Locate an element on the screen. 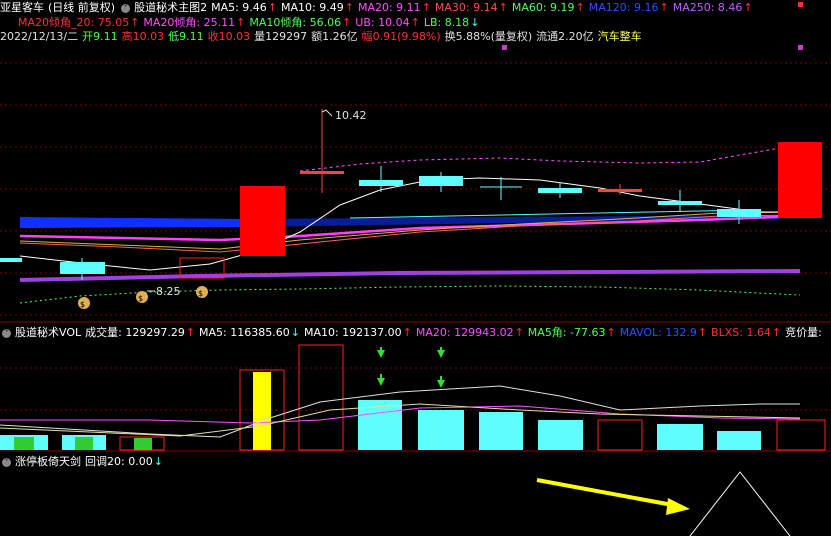  money-bag-icons: $ $ $ is located at coordinates (143, 297).